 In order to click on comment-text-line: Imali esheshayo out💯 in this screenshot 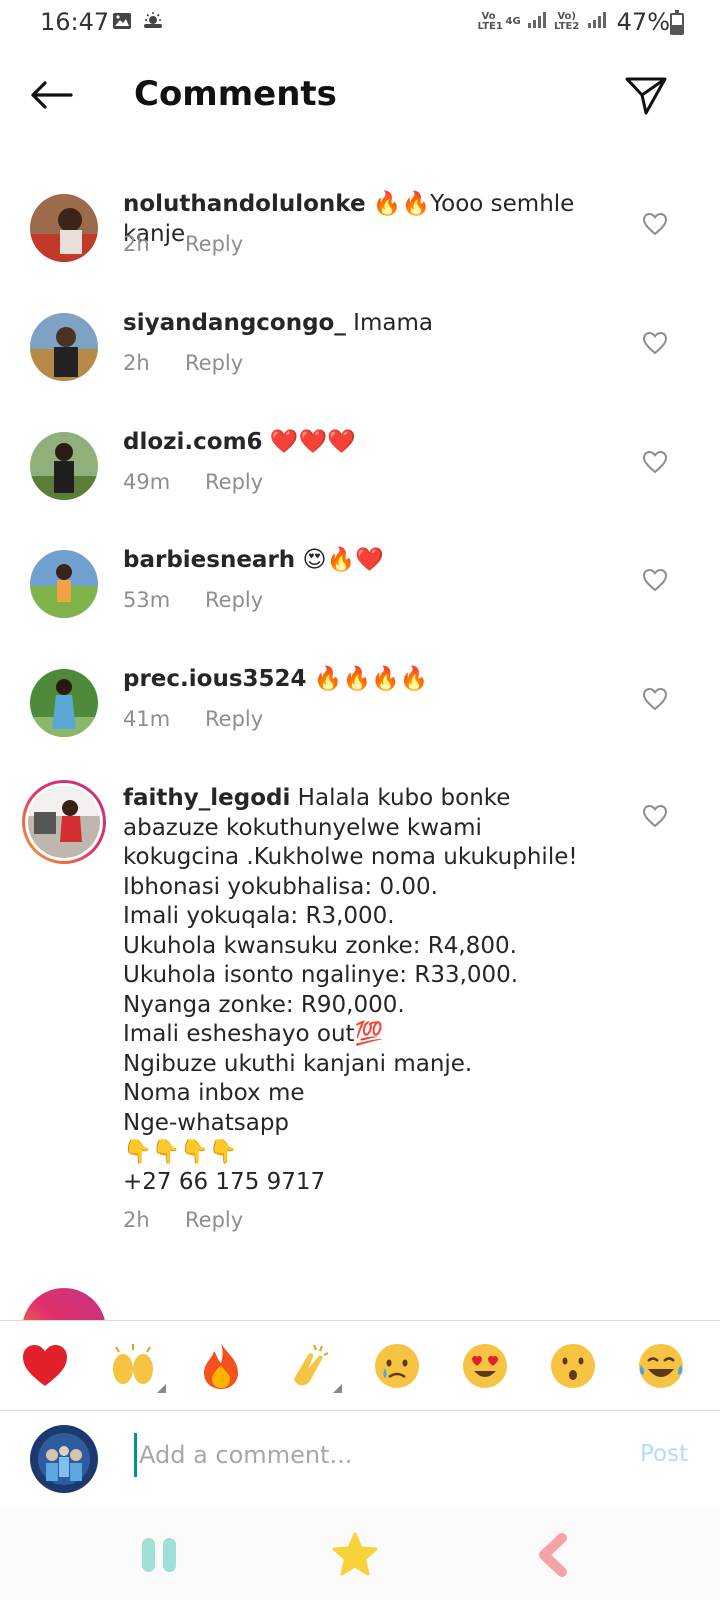, I will do `click(253, 1034)`.